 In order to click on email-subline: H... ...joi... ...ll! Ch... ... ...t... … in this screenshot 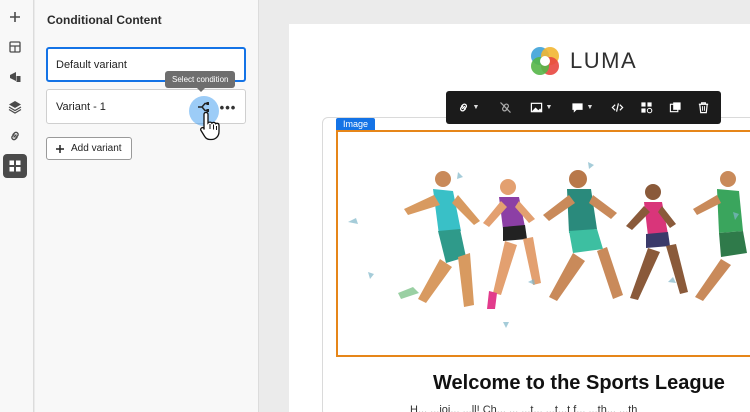, I will do `click(524, 408)`.